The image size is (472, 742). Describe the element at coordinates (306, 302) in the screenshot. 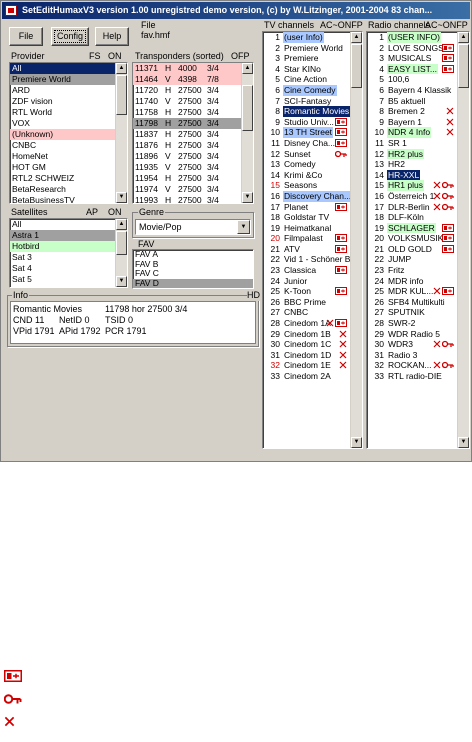

I see `tv-channel-row: 26 BBC Prime` at that location.